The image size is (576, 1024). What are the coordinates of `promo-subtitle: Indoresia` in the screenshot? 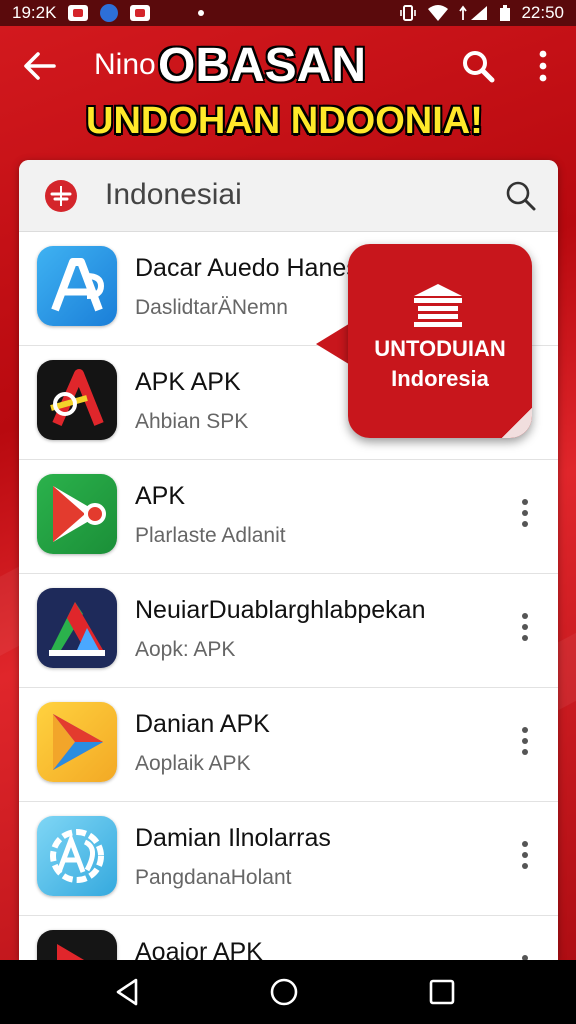 It's located at (440, 378).